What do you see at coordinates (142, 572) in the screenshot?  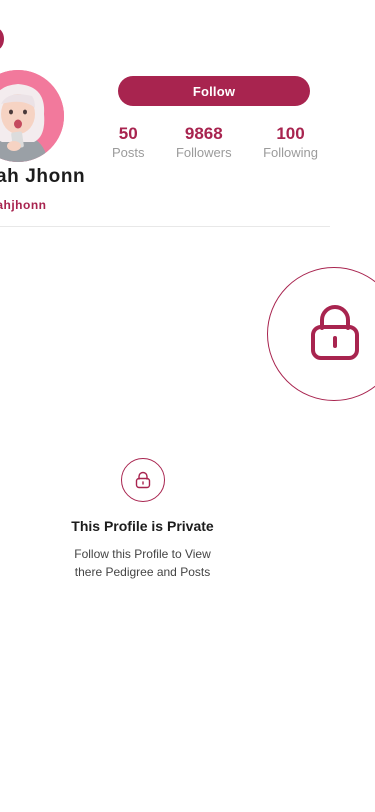 I see `private-subtitle-line2: there Pedigree and Posts` at bounding box center [142, 572].